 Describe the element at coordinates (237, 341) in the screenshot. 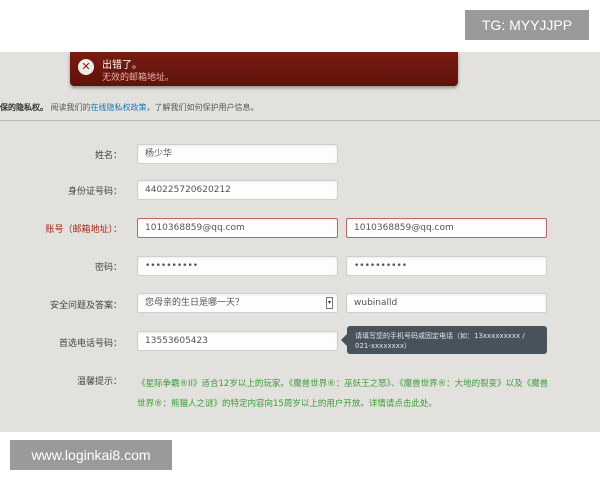

I see `phone-field: 13553605423` at that location.